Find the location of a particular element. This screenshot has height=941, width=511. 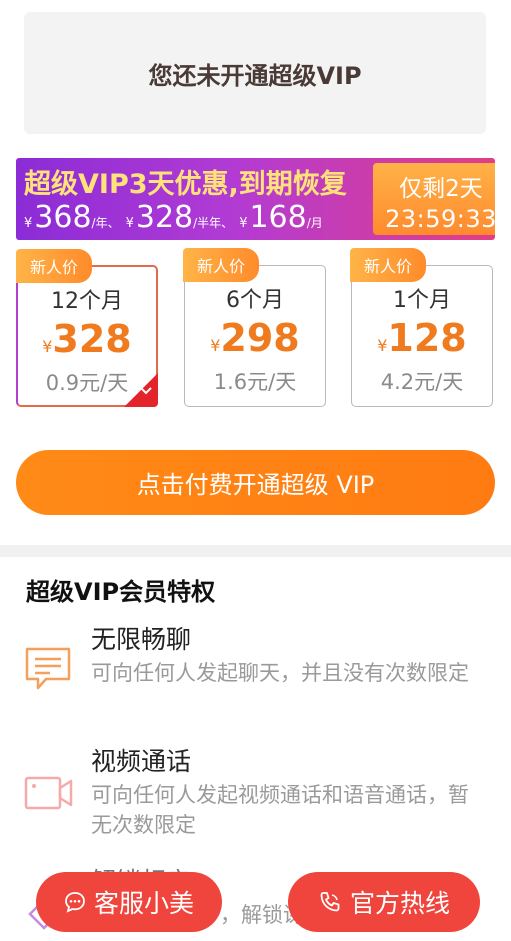

plan-price-amount: 298 is located at coordinates (260, 338).